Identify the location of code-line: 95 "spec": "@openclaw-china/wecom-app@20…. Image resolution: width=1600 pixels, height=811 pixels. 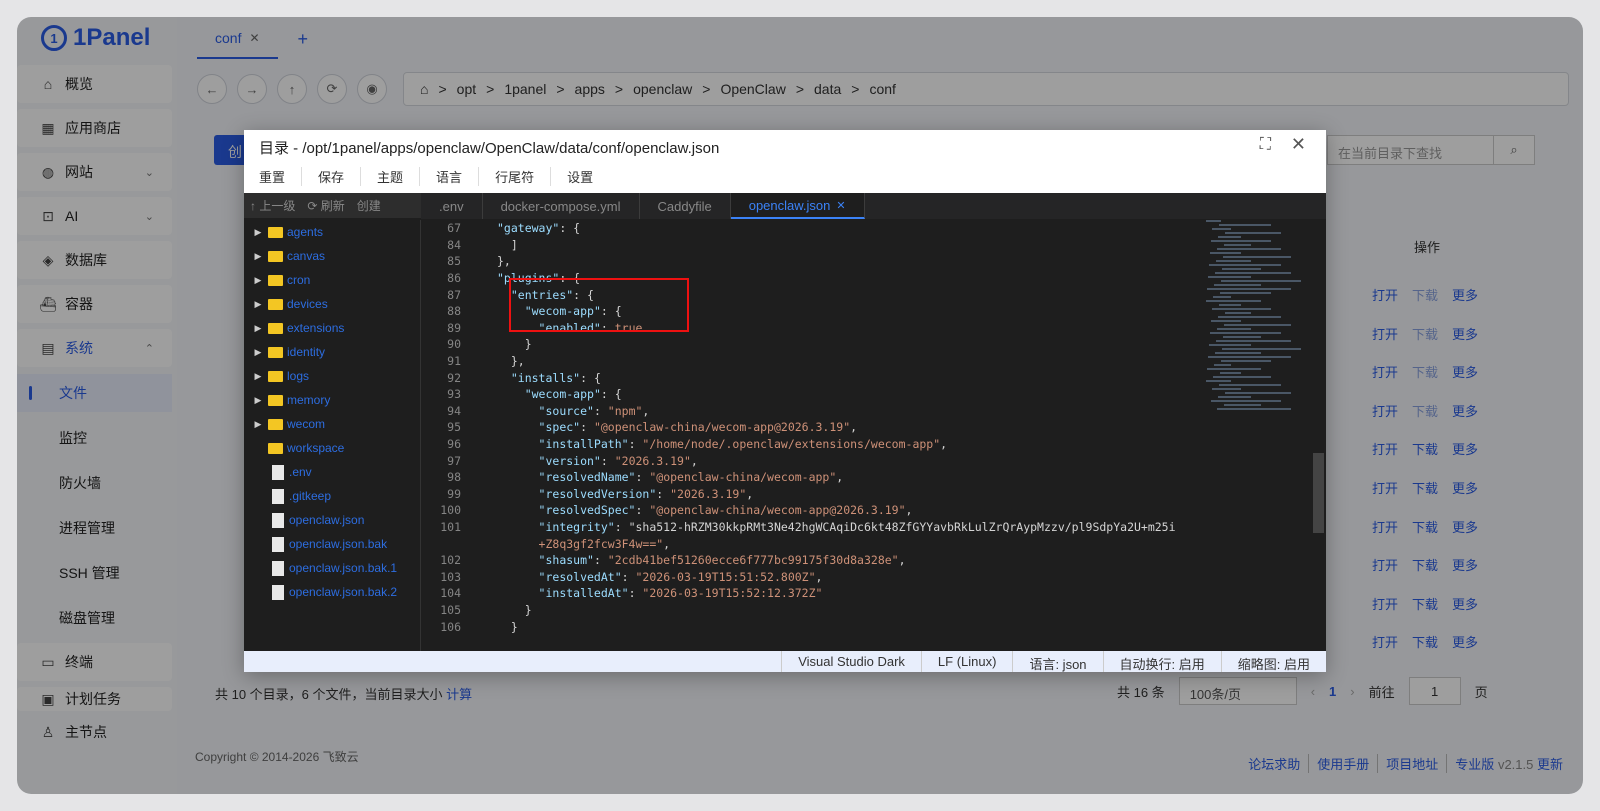
(813, 427).